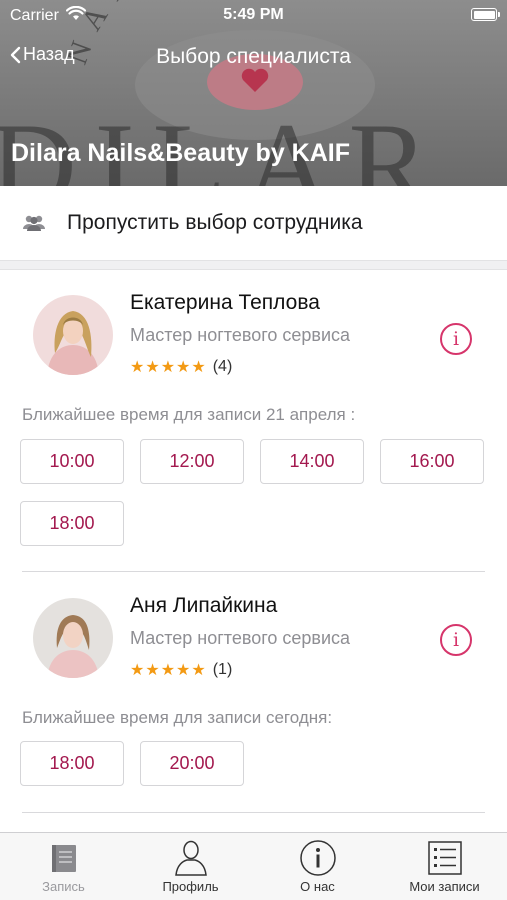  I want to click on salon-name: Dilara Nails&Beauty by KAIF, so click(180, 153).